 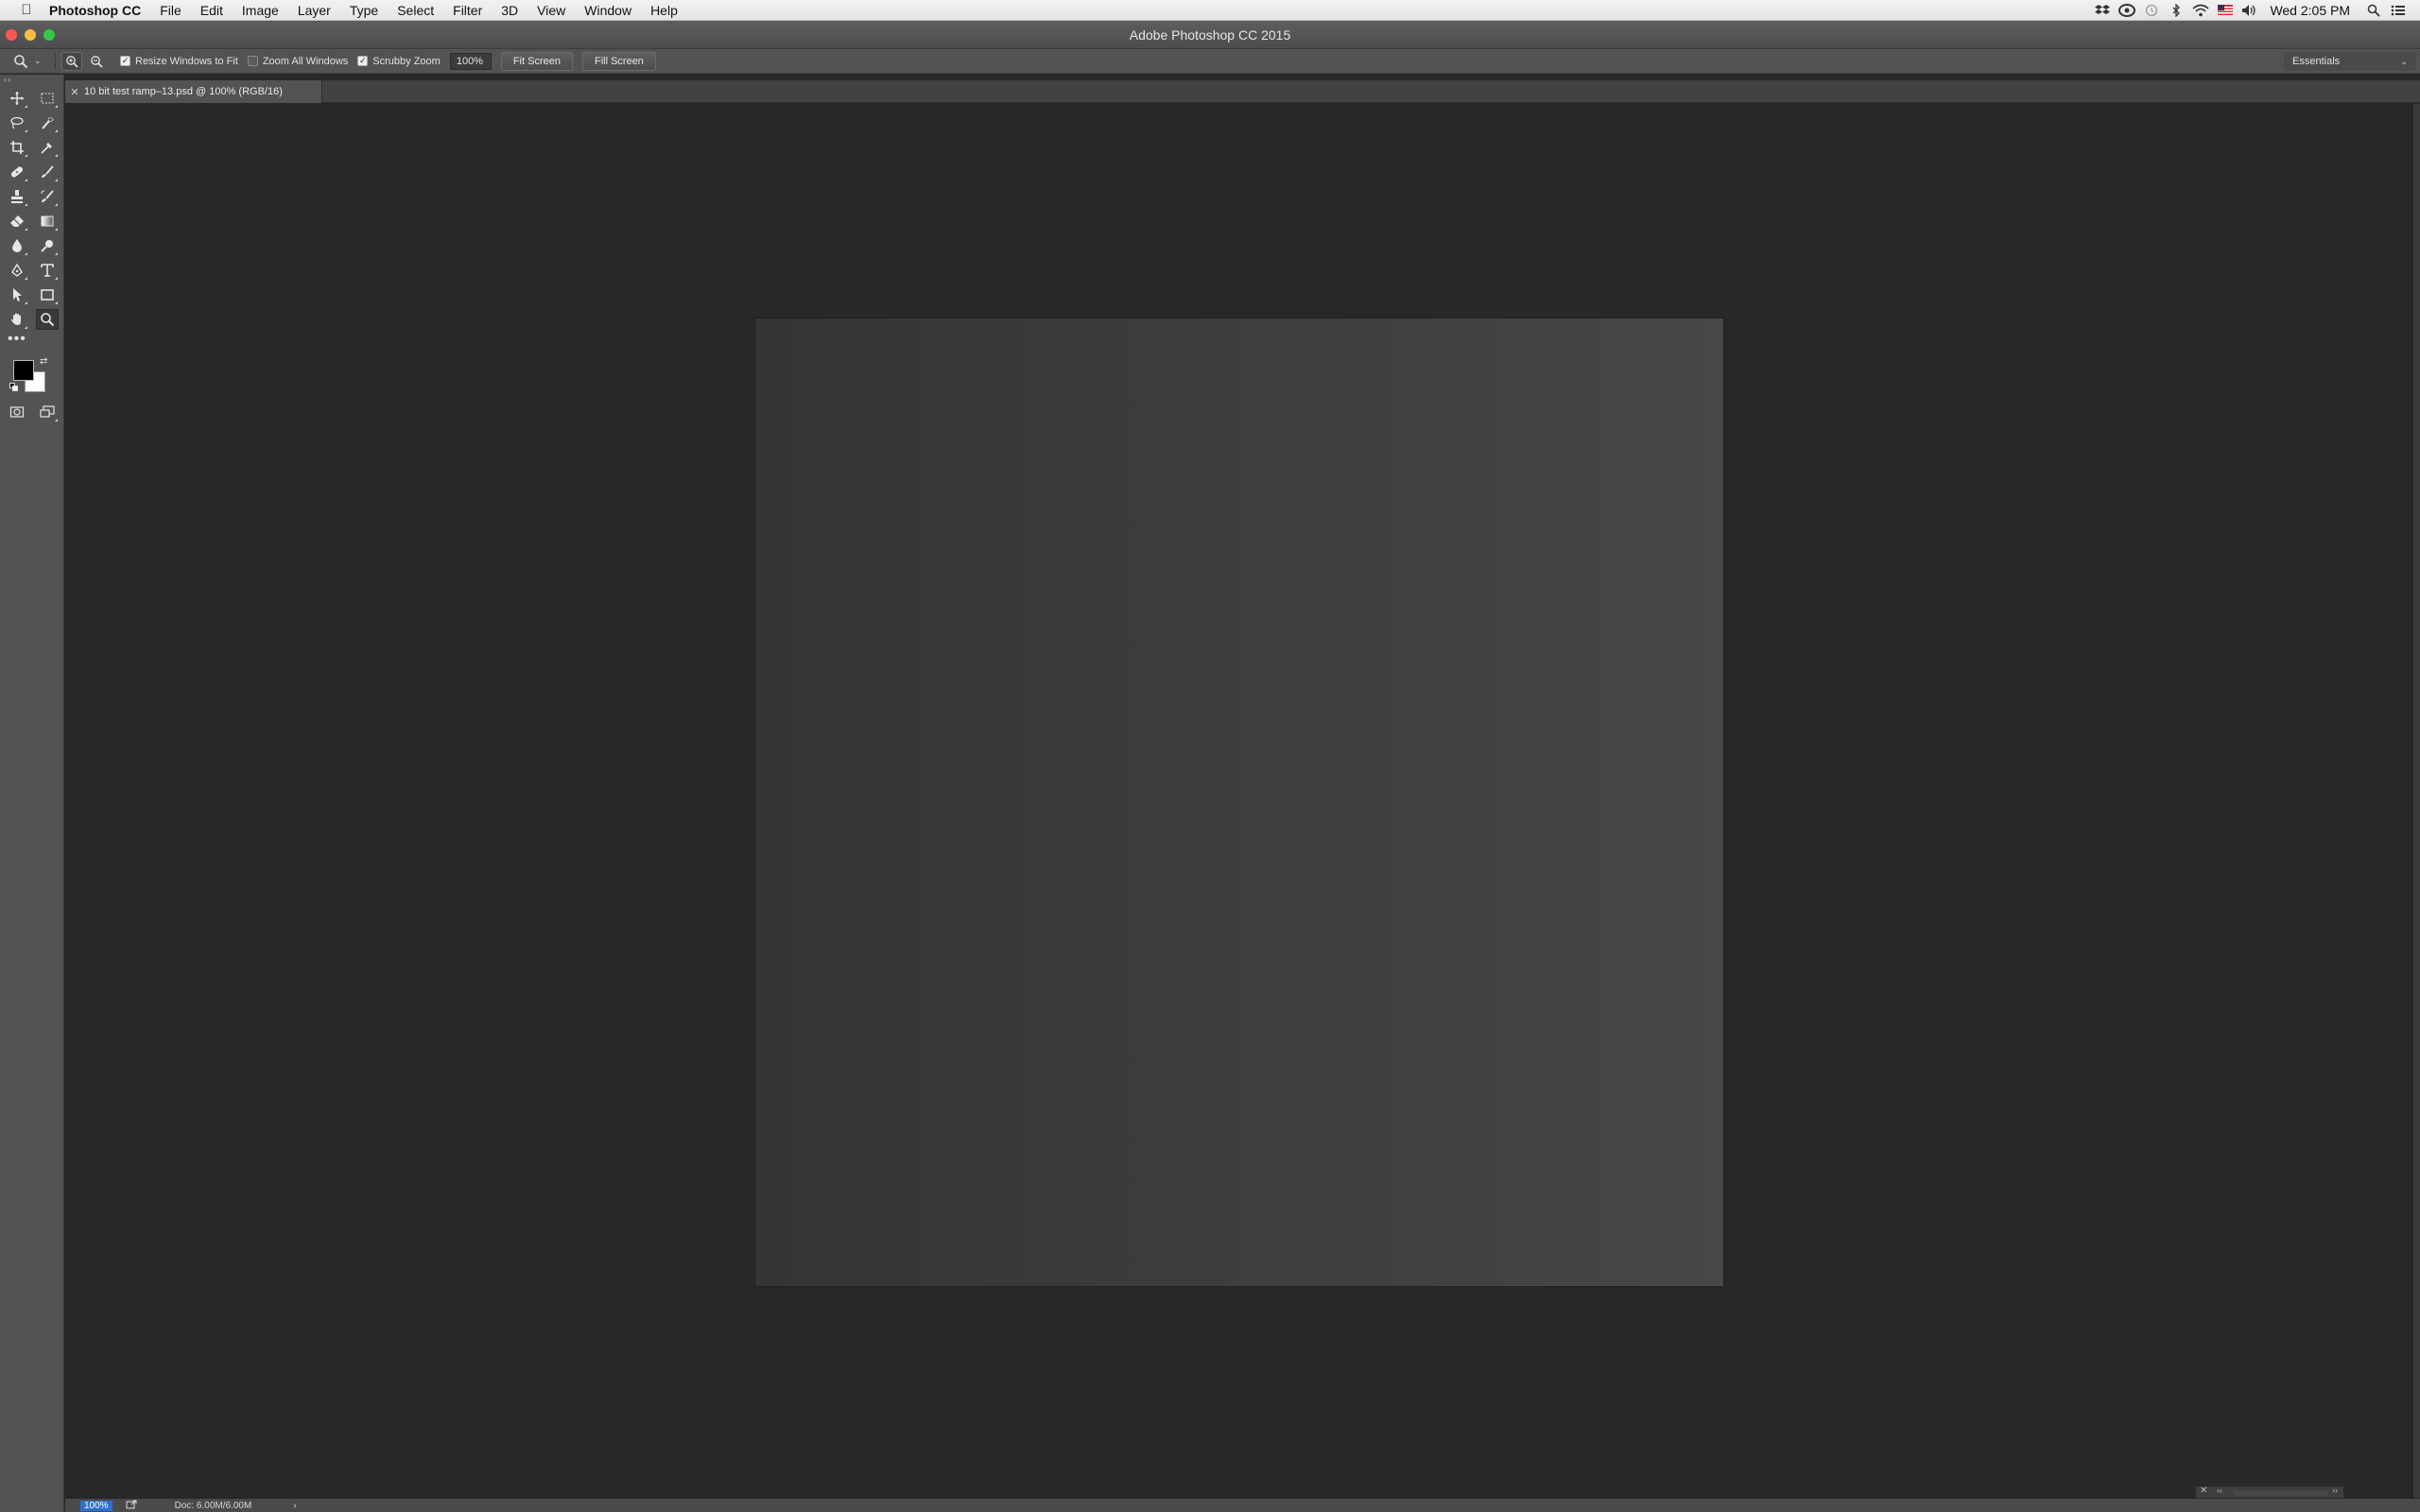 I want to click on workspace-switcher: Essentials ⌄, so click(x=2350, y=61).